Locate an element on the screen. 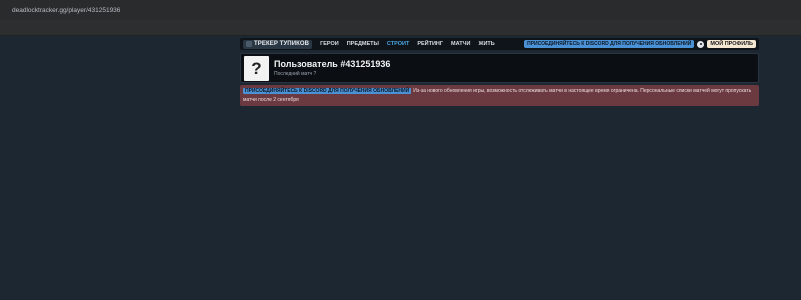 This screenshot has width=801, height=300. avatar-placeholder-glyph: ? is located at coordinates (256, 68).